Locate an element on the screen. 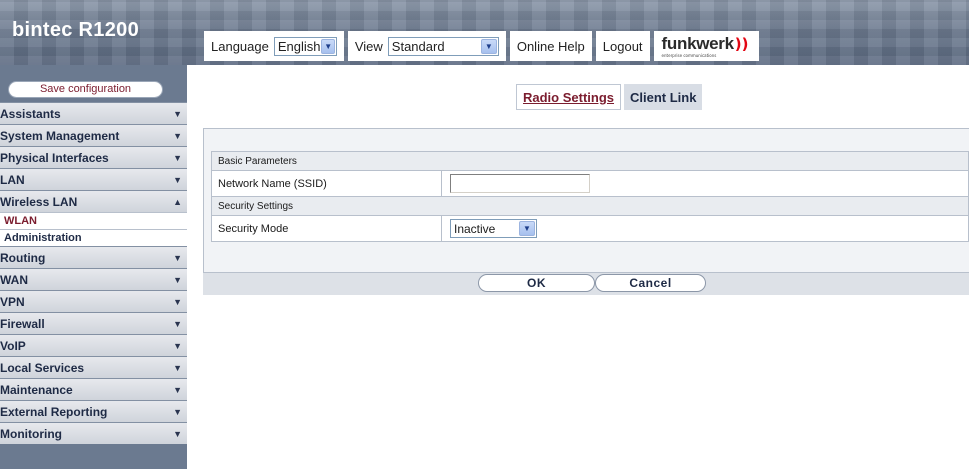 This screenshot has width=969, height=469. table-row: Network Name (SSID) is located at coordinates (590, 183).